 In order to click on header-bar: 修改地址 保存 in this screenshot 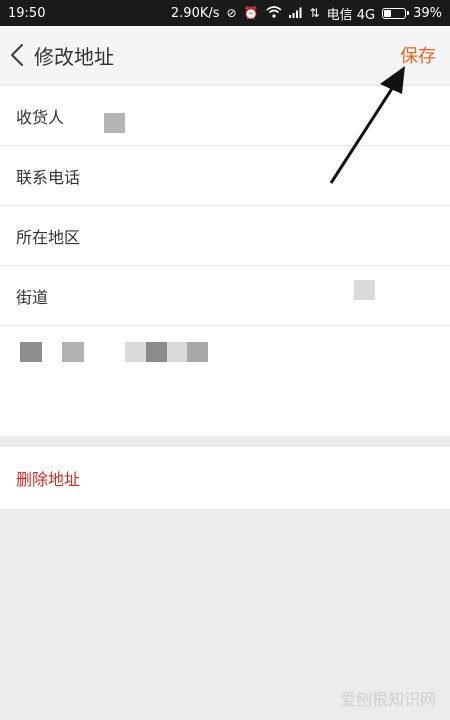, I will do `click(225, 55)`.